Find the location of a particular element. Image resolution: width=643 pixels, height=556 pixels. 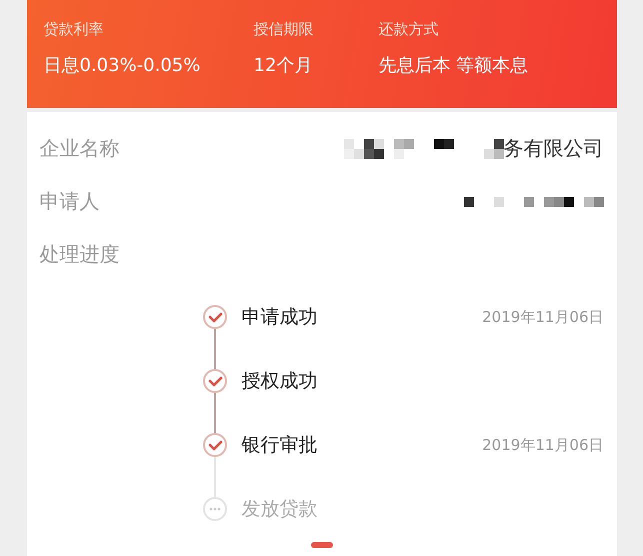

step-title: 申请成功 is located at coordinates (280, 317).